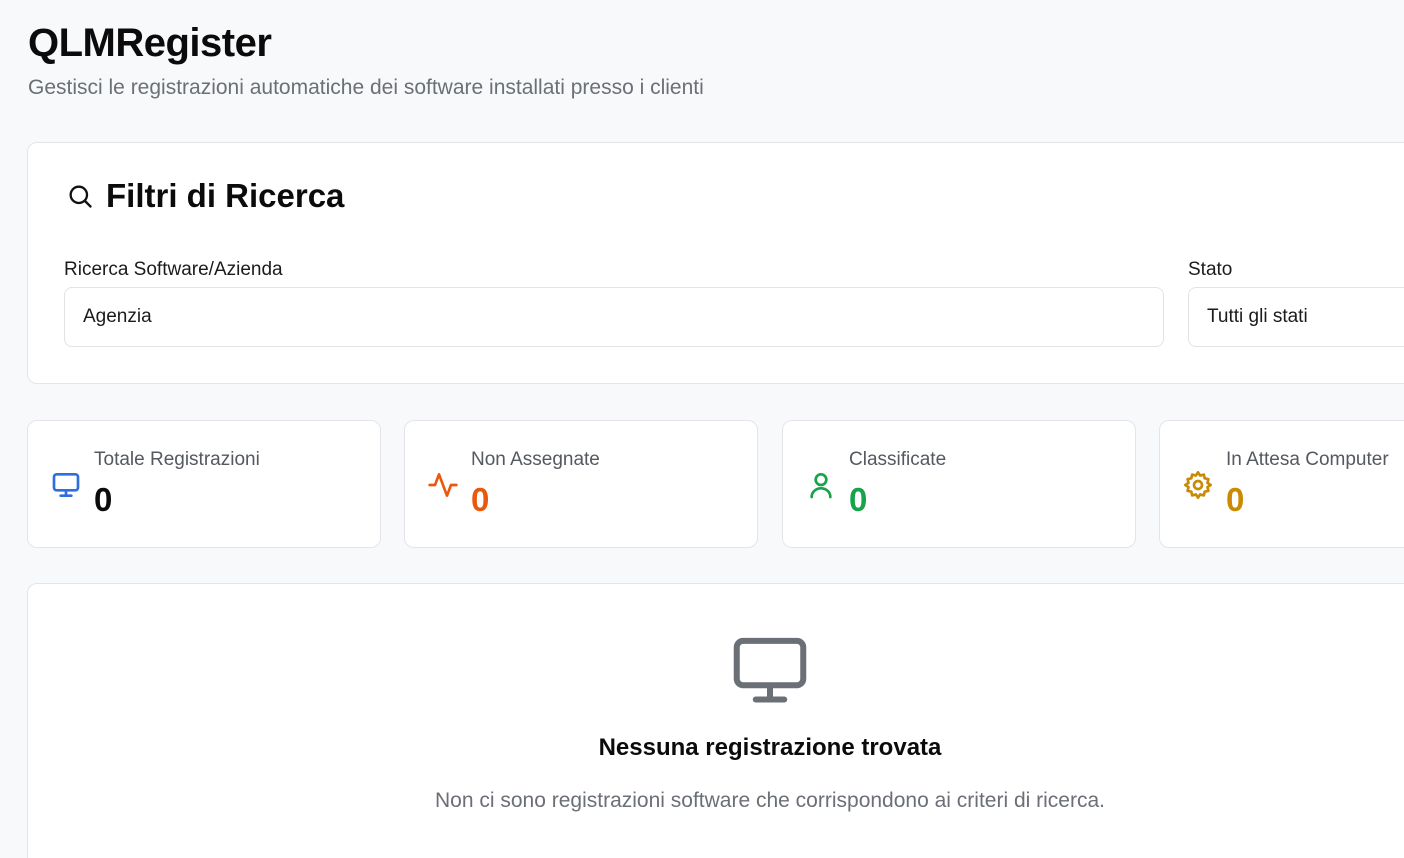 This screenshot has height=858, width=1404. I want to click on stat-card-waiting-computer: In Attesa Computer 0, so click(1281, 484).